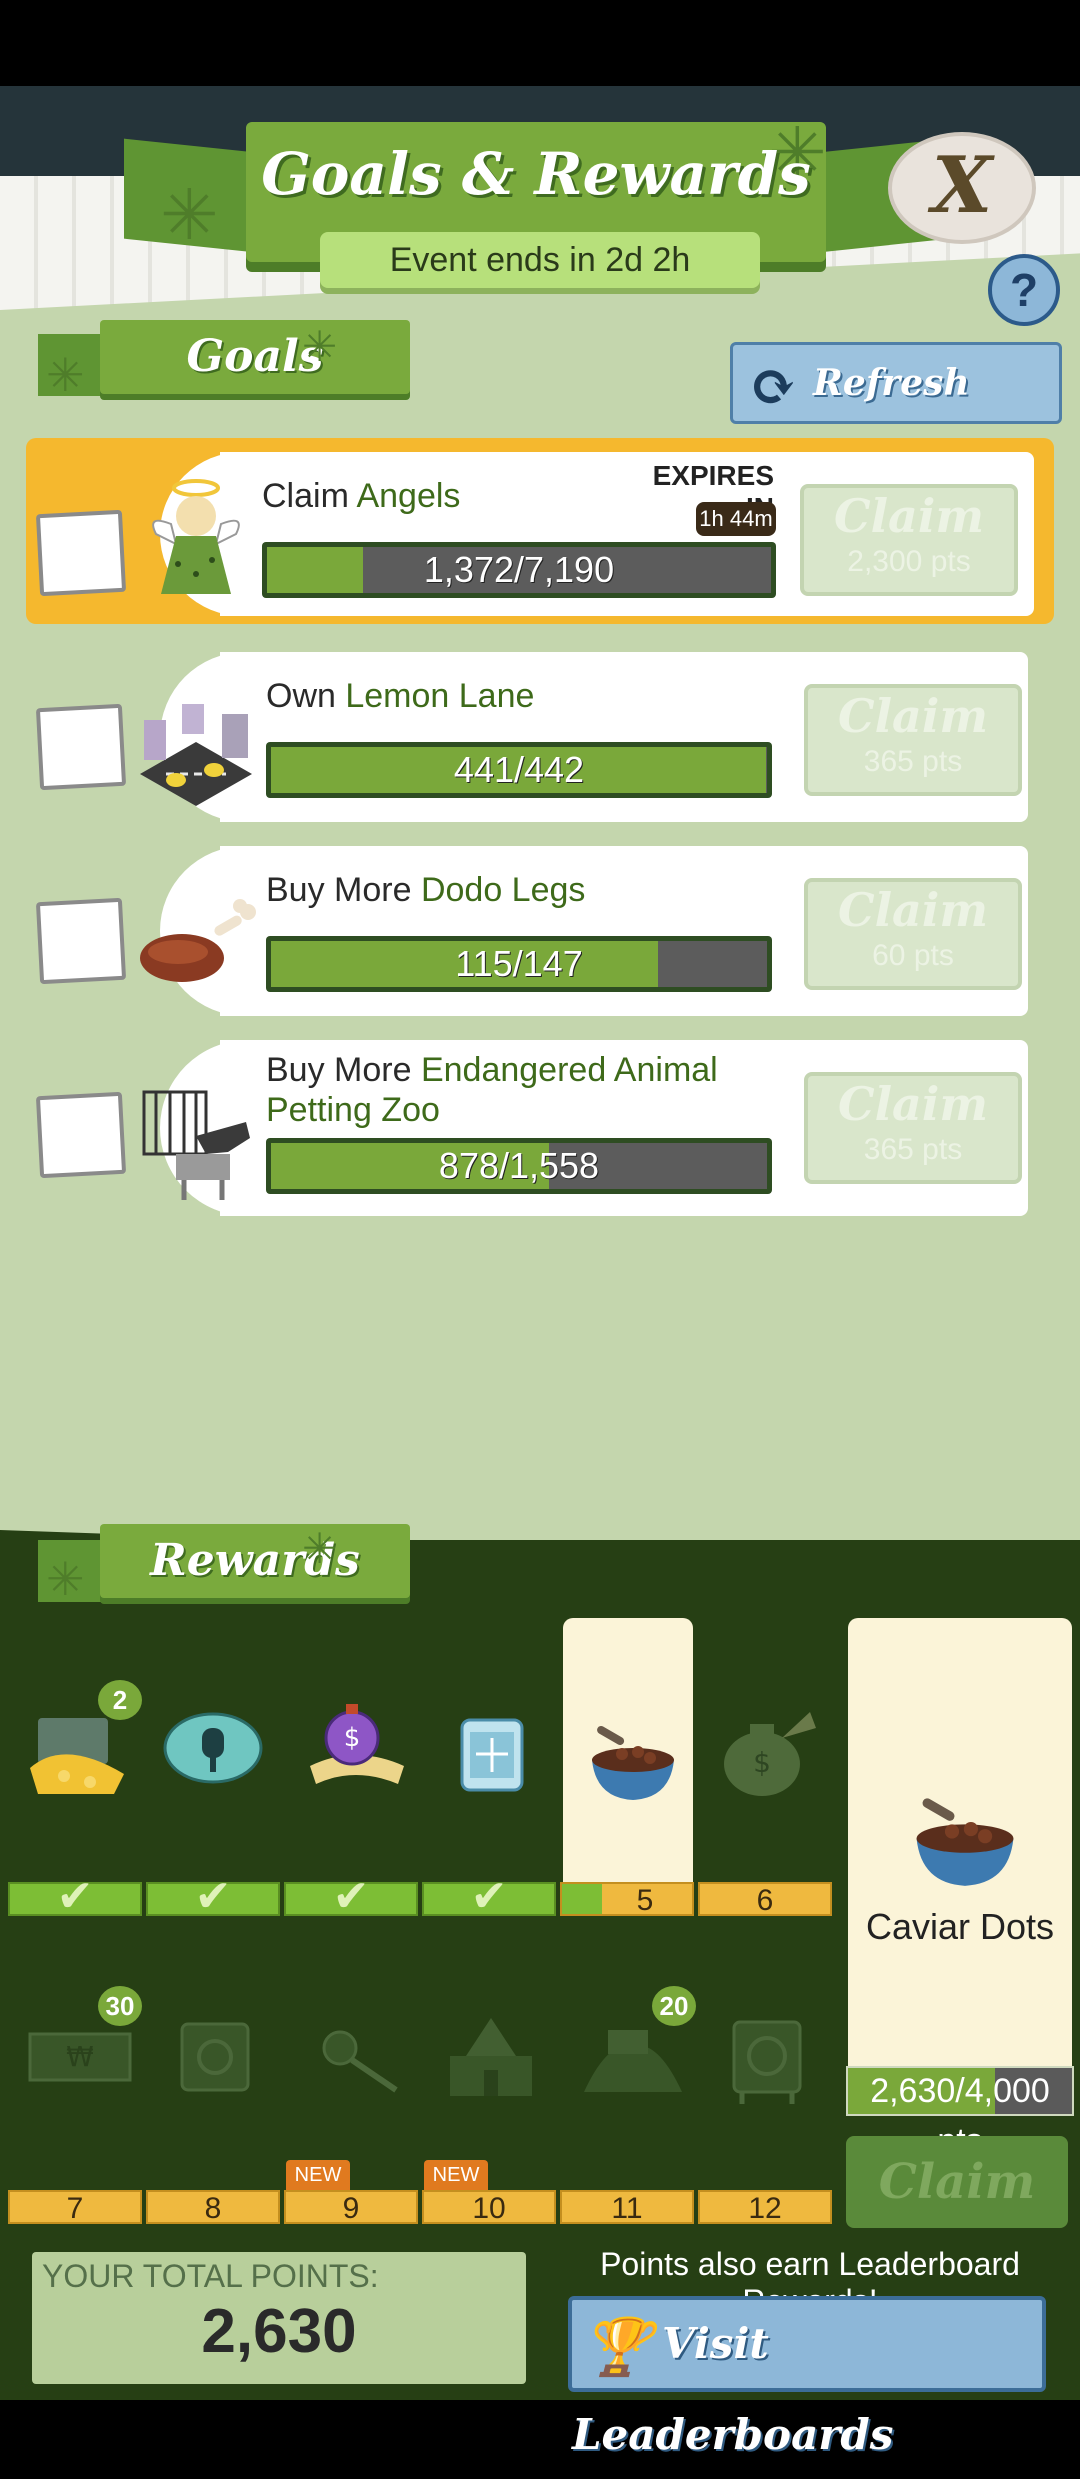  What do you see at coordinates (962, 188) in the screenshot?
I see `close-button: X` at bounding box center [962, 188].